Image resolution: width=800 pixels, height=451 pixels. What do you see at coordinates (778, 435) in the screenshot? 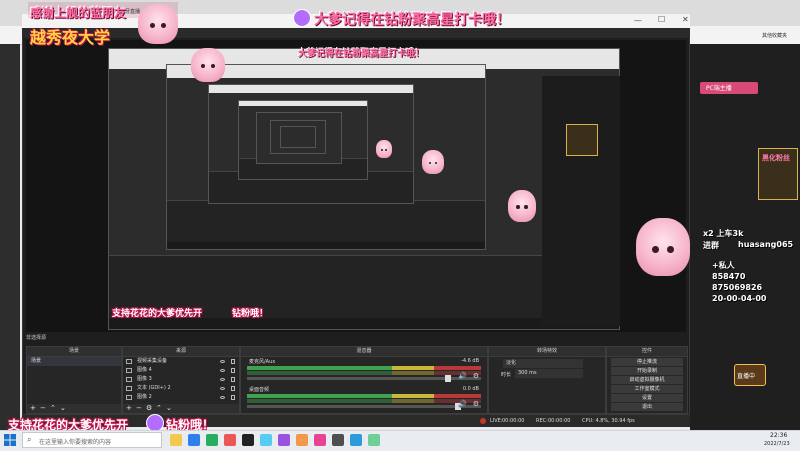
I see `clock-time: 22:36` at bounding box center [778, 435].